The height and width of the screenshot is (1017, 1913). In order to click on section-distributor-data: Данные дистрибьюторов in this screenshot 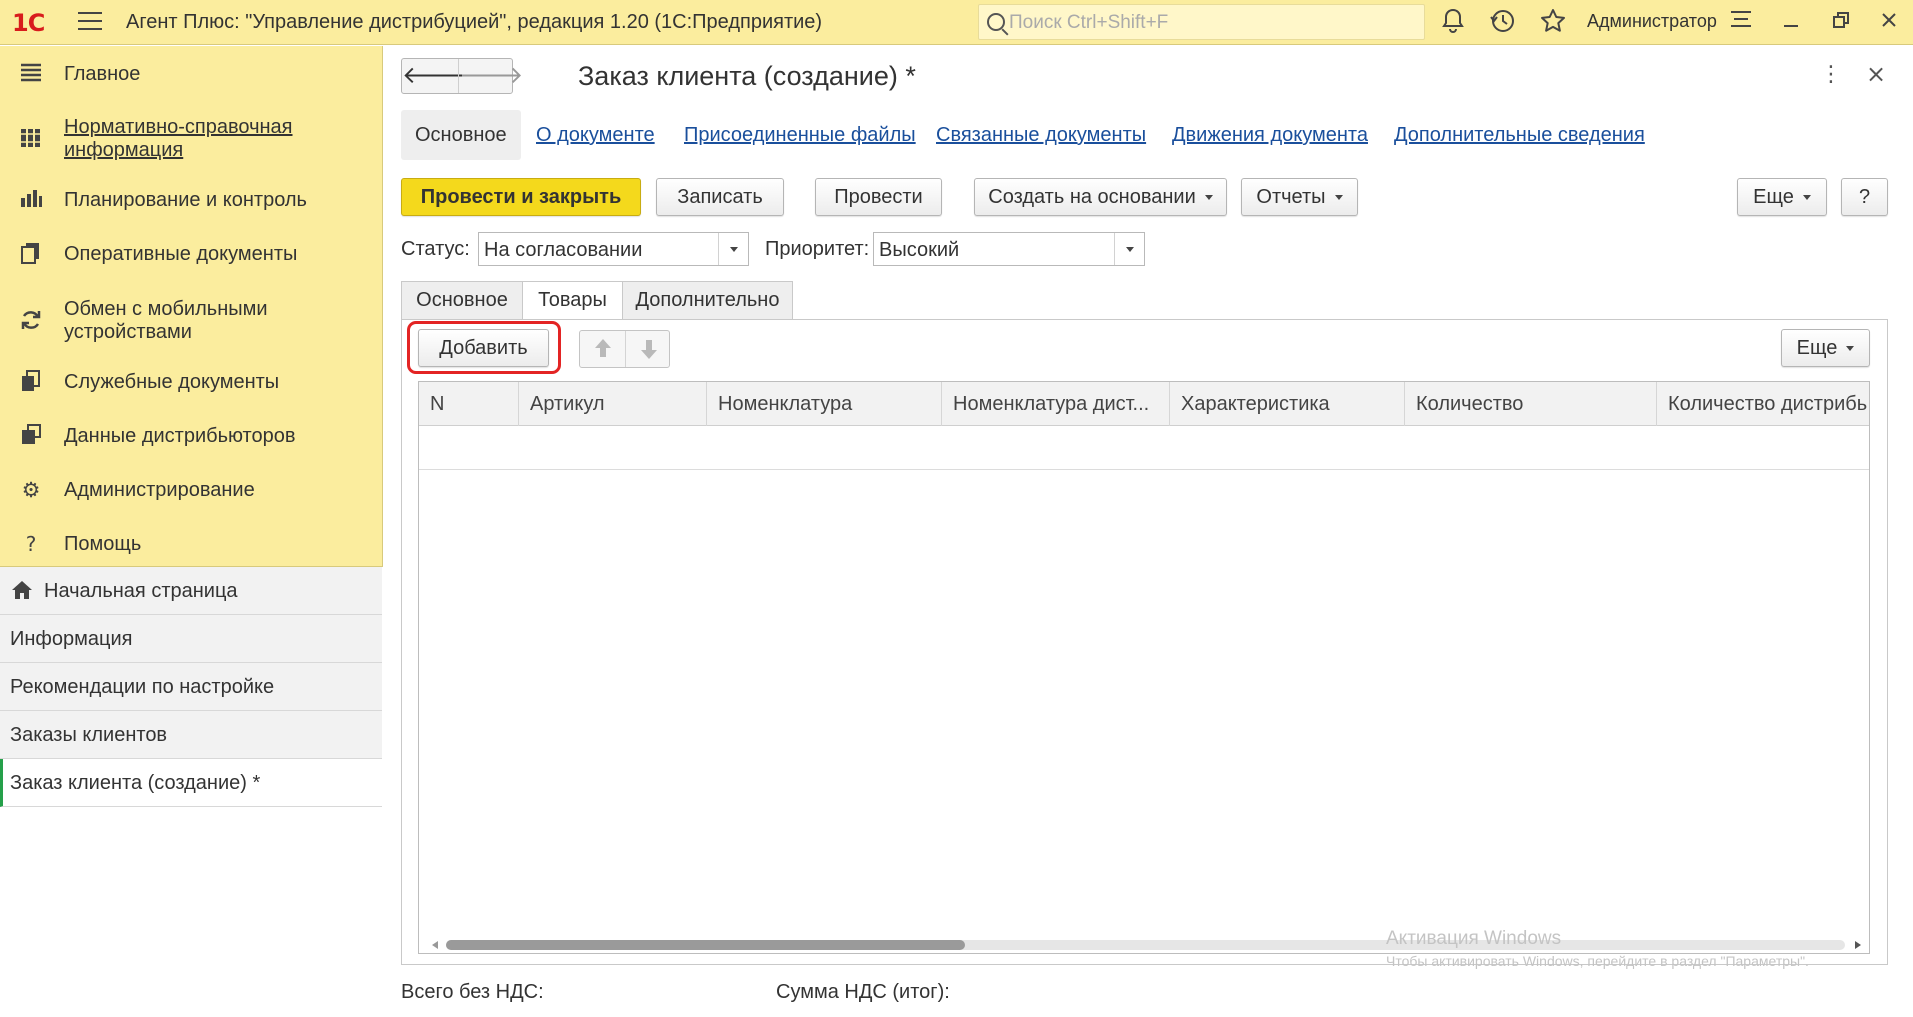, I will do `click(191, 436)`.